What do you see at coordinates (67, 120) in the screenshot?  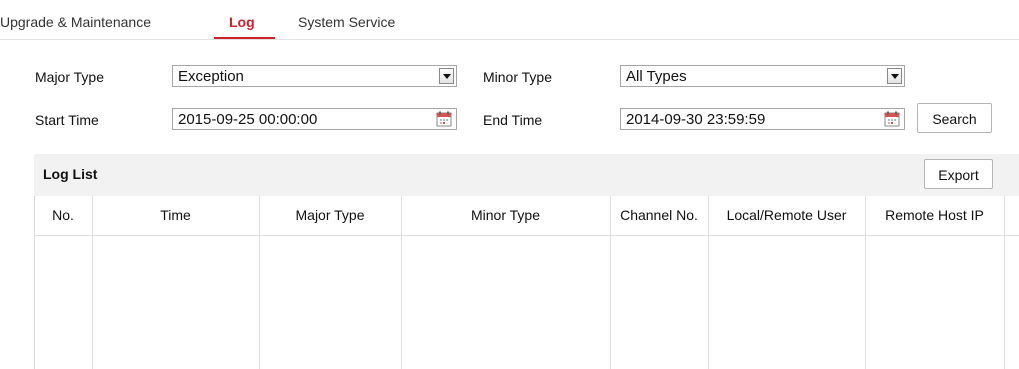 I see `start-time-label: Start Time` at bounding box center [67, 120].